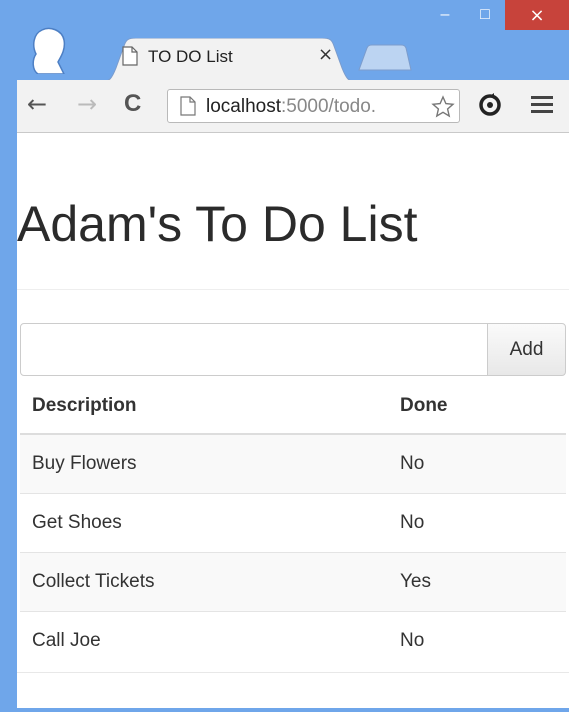 The width and height of the screenshot is (569, 712). What do you see at coordinates (293, 672) in the screenshot?
I see `table-bottom-border` at bounding box center [293, 672].